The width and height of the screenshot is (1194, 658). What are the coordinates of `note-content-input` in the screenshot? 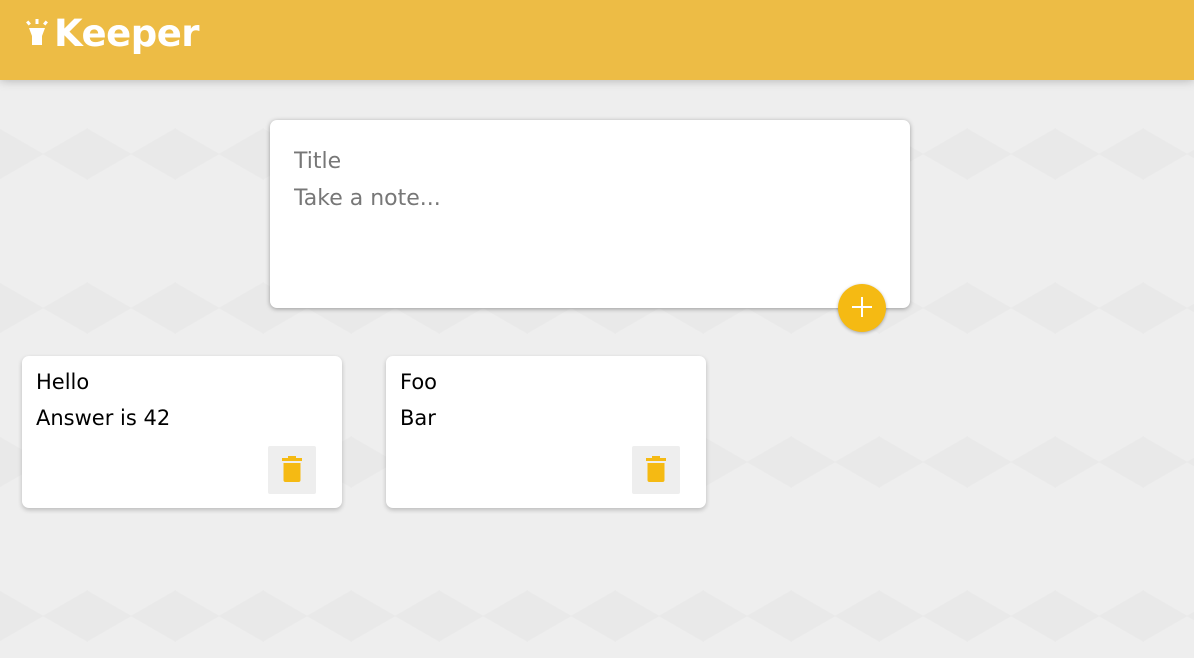 It's located at (584, 226).